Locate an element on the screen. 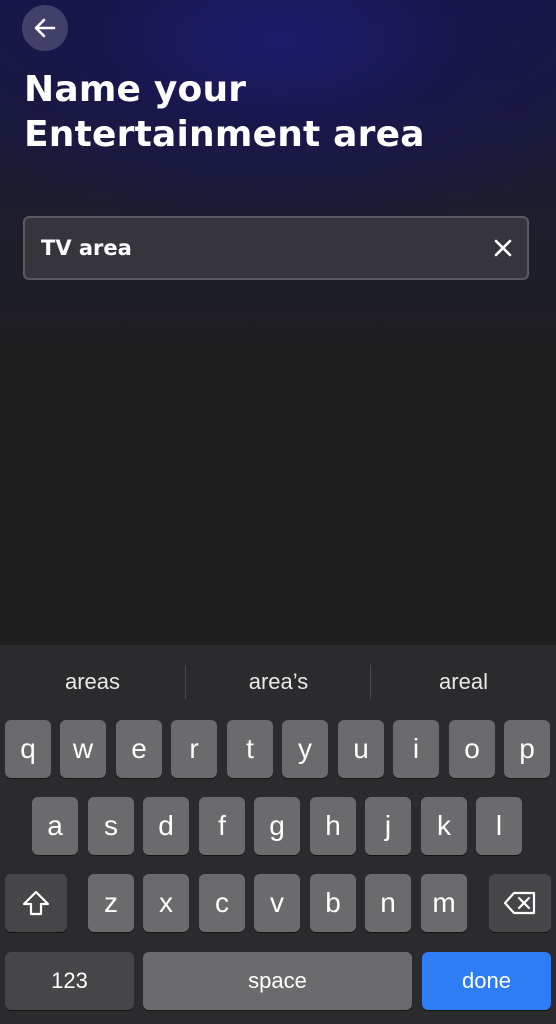 This screenshot has width=556, height=1024. suggestion-bar: areas area’s areal is located at coordinates (278, 682).